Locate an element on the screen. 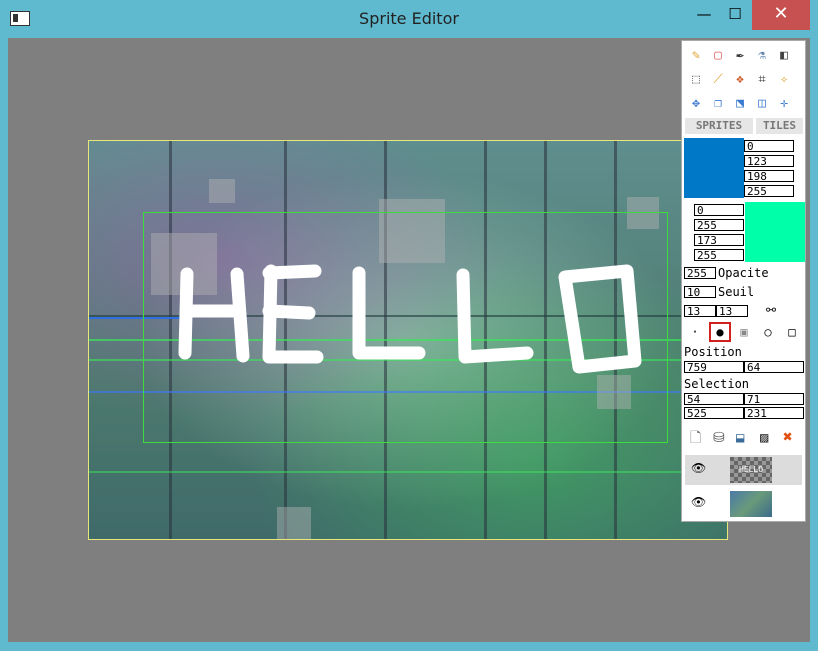 The width and height of the screenshot is (818, 651). threshold-field: 10 is located at coordinates (700, 292).